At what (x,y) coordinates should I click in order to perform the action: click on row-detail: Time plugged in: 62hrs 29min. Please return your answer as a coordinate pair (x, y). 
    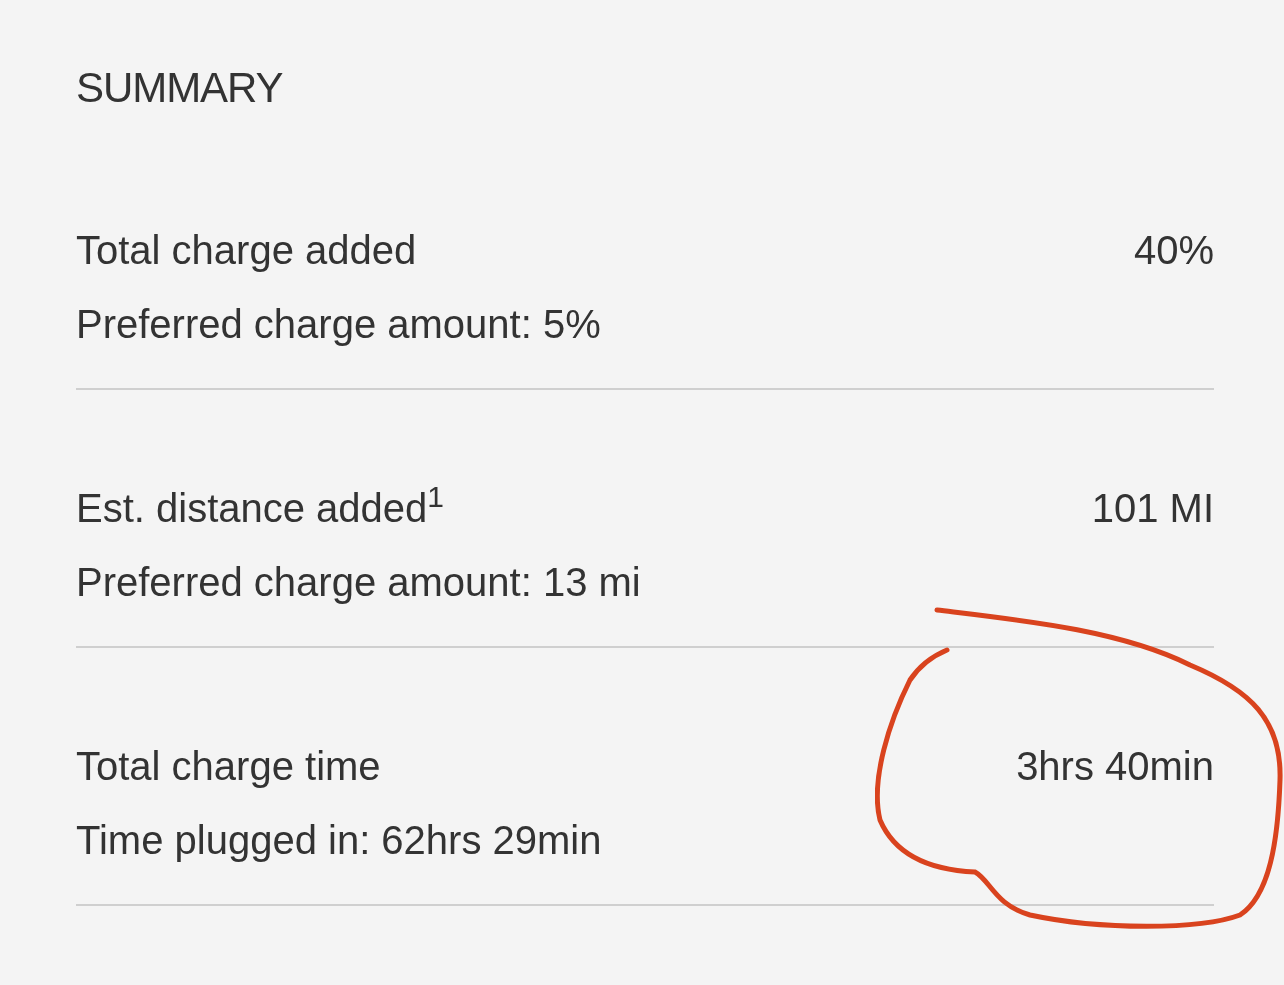
    Looking at the image, I should click on (339, 840).